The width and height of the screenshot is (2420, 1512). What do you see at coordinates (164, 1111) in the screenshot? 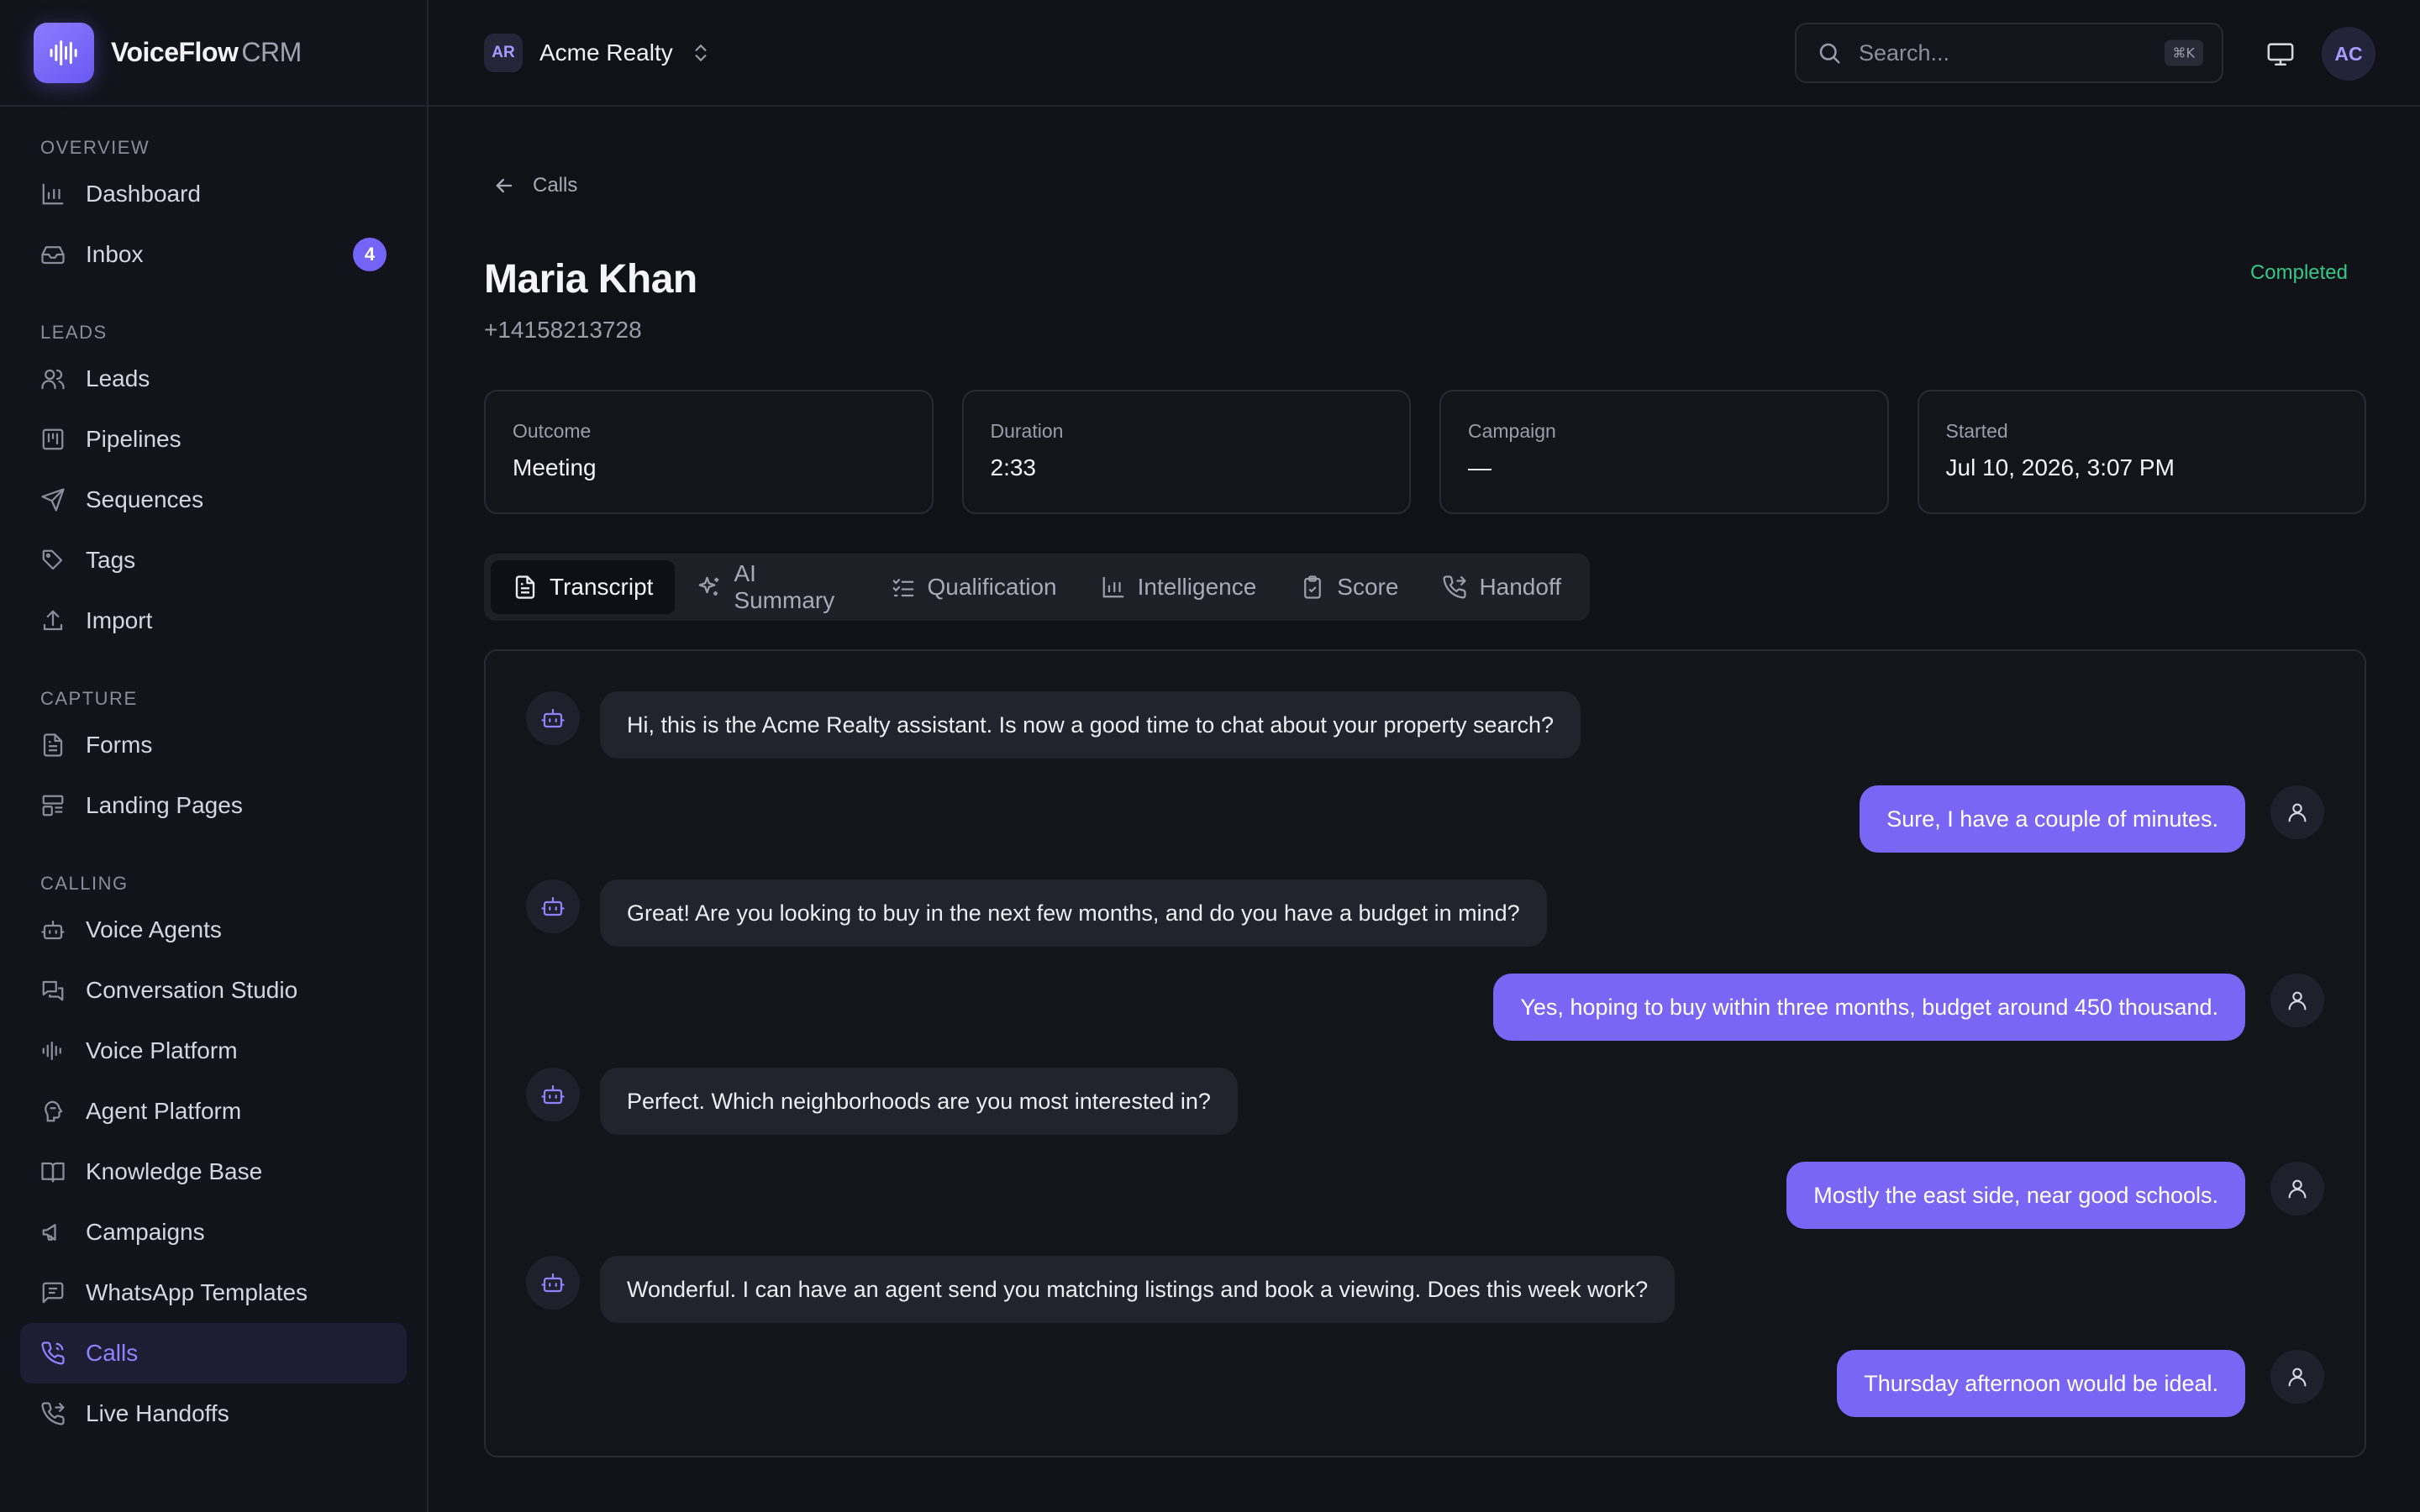
I see `sidebar-item-label: Agent Platform` at bounding box center [164, 1111].